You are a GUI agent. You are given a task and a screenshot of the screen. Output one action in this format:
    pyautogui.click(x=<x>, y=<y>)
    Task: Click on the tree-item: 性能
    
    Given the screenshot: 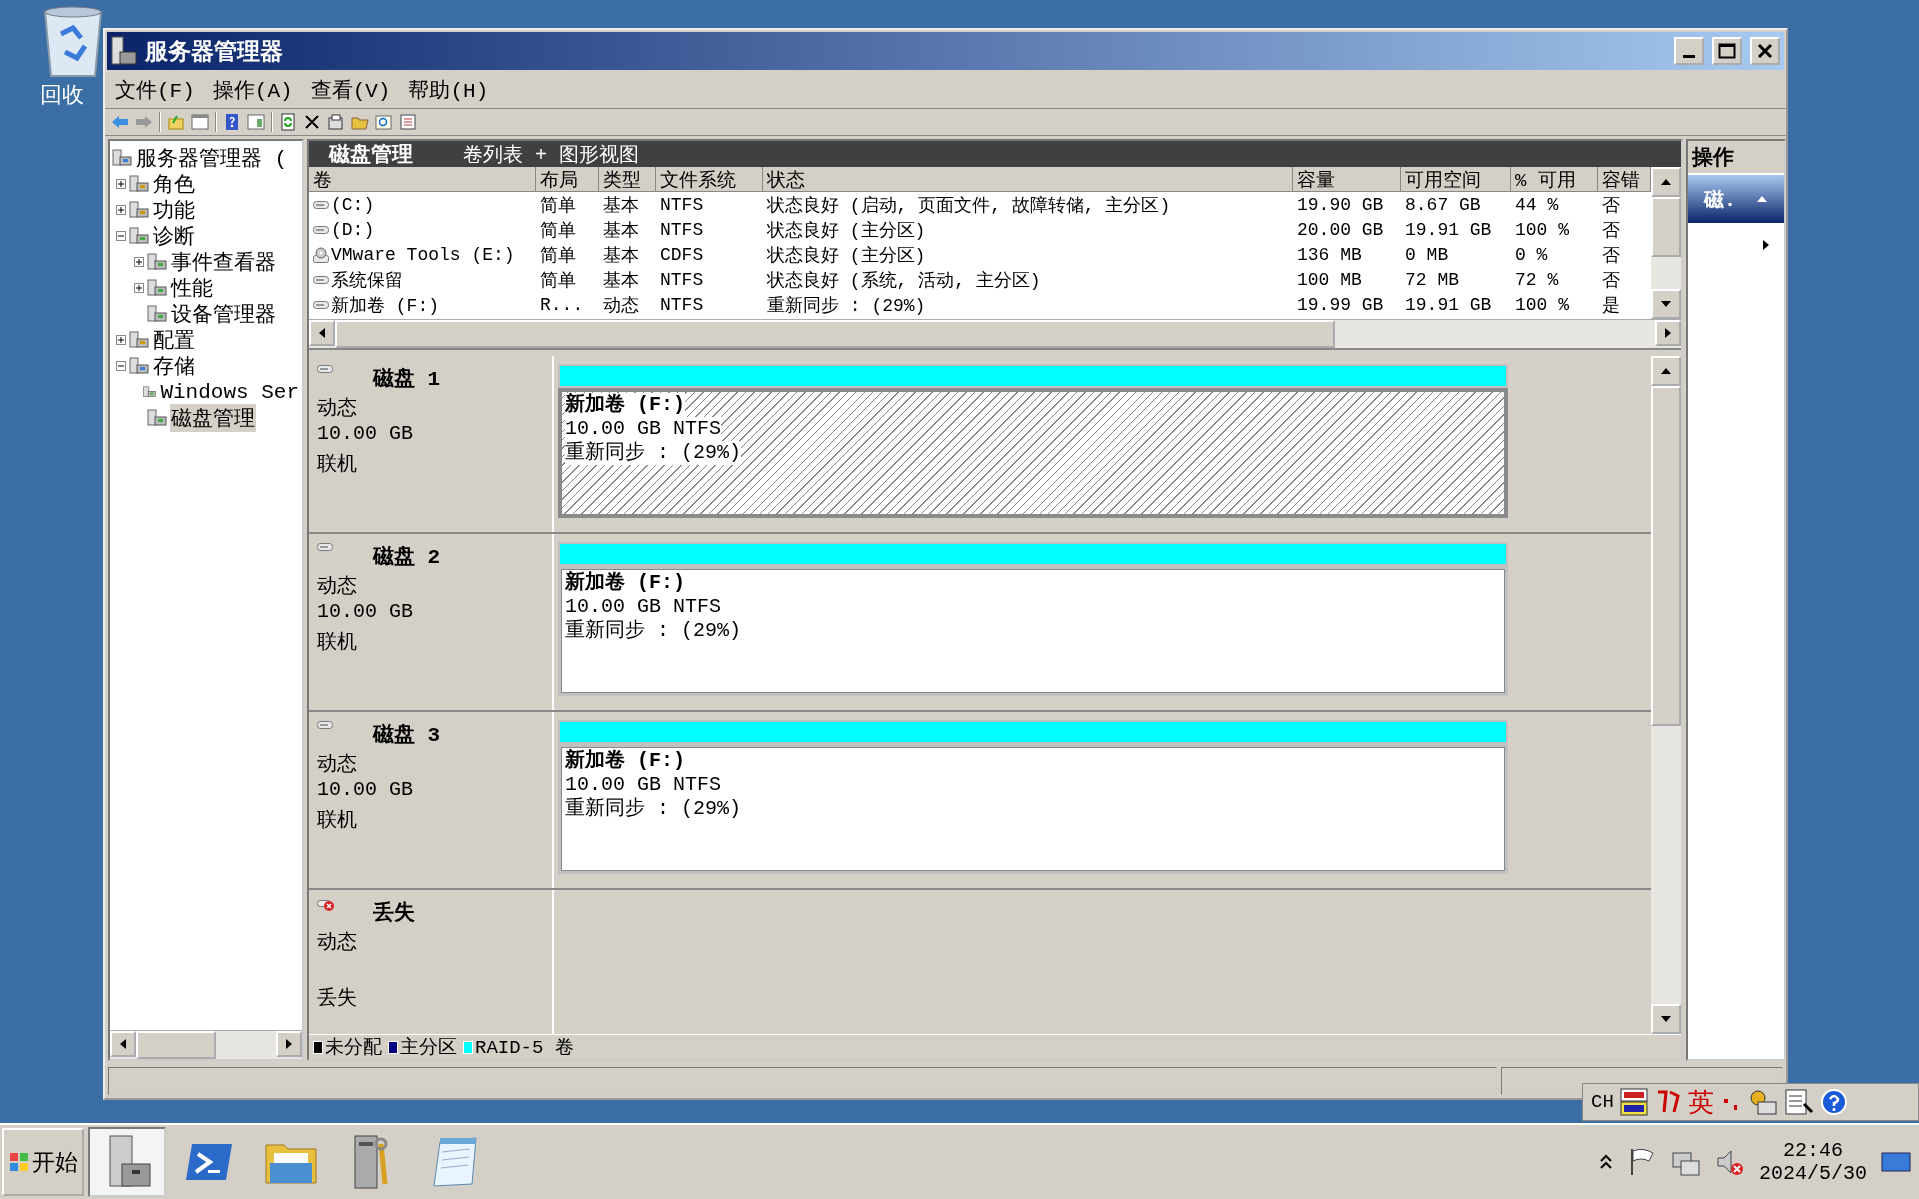 What is the action you would take?
    pyautogui.click(x=192, y=288)
    